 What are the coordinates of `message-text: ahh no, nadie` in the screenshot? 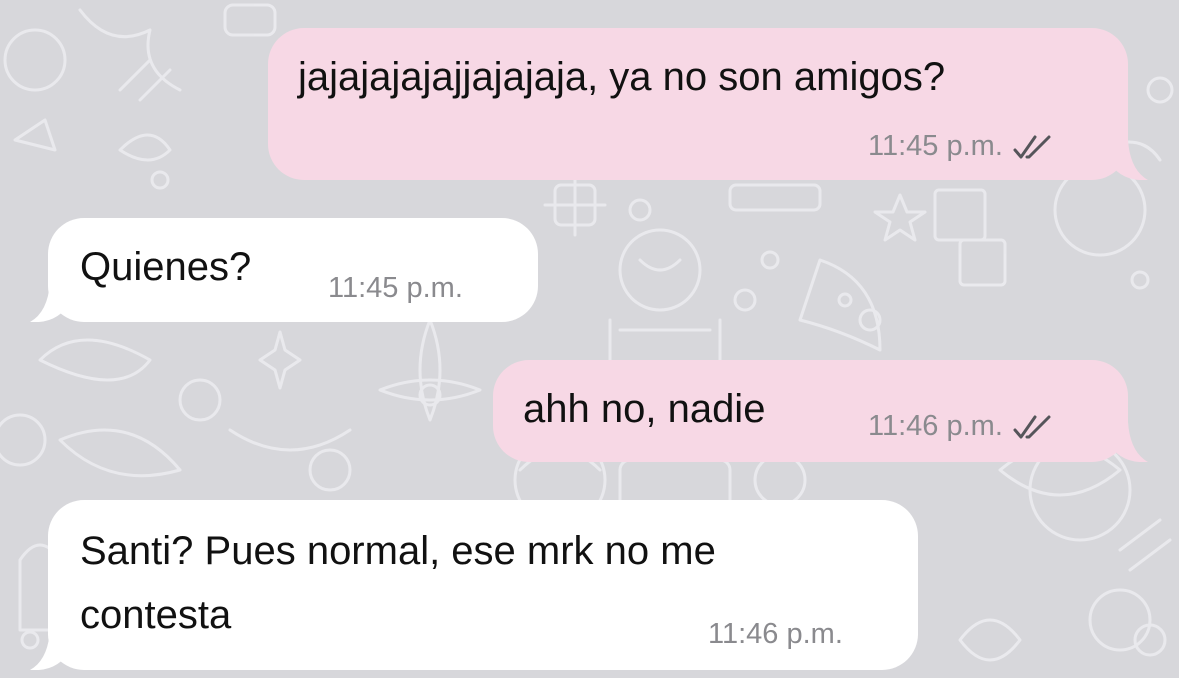 It's located at (644, 409).